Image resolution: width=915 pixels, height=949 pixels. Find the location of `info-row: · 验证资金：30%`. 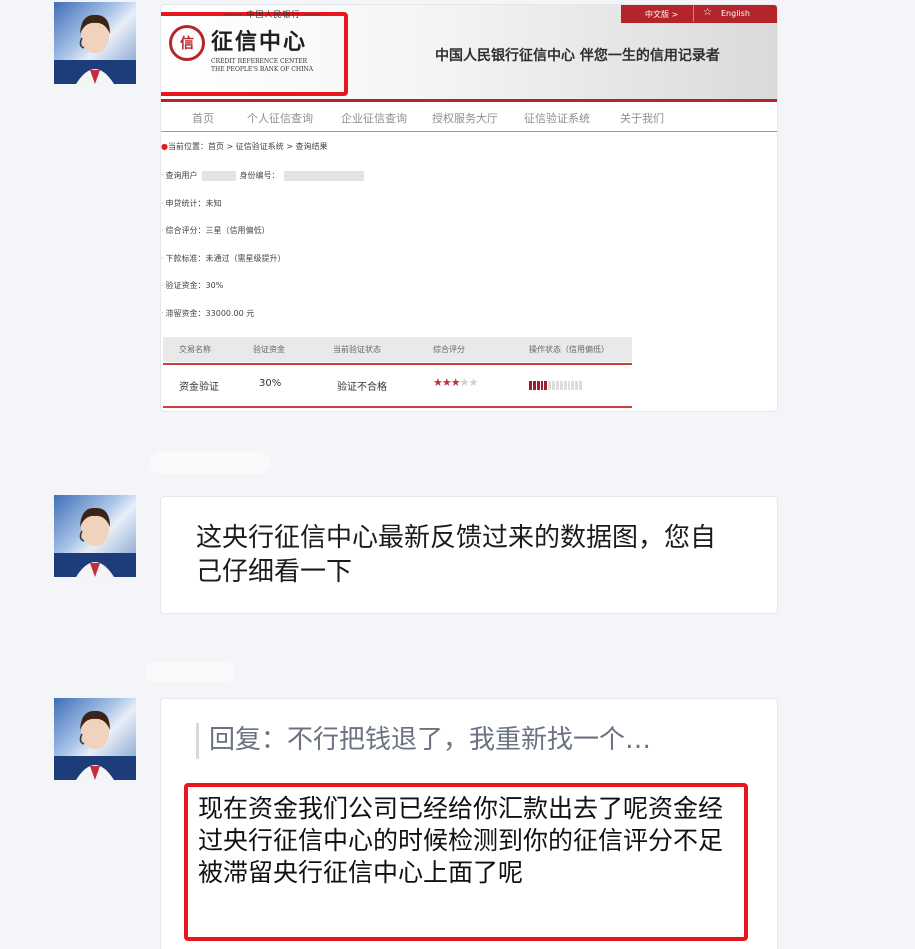

info-row: · 验证资金：30% is located at coordinates (192, 285).